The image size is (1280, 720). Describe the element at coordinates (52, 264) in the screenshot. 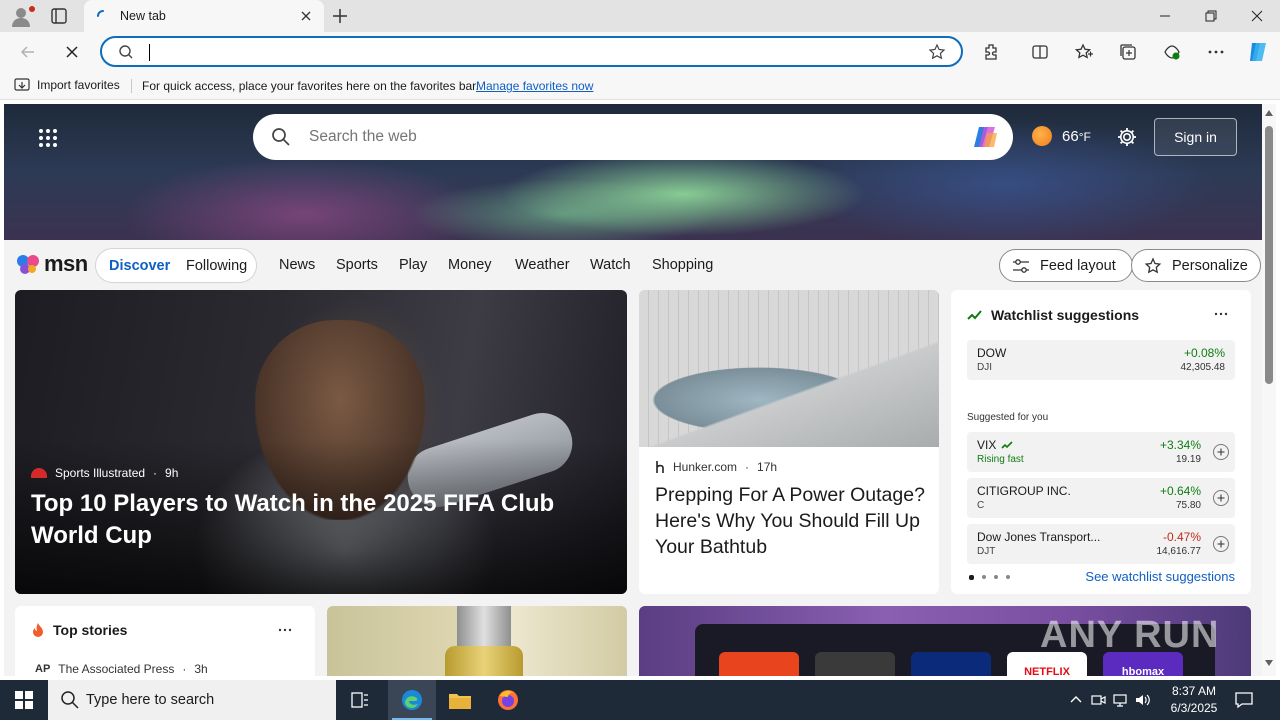

I see `msn-logo: msn` at that location.